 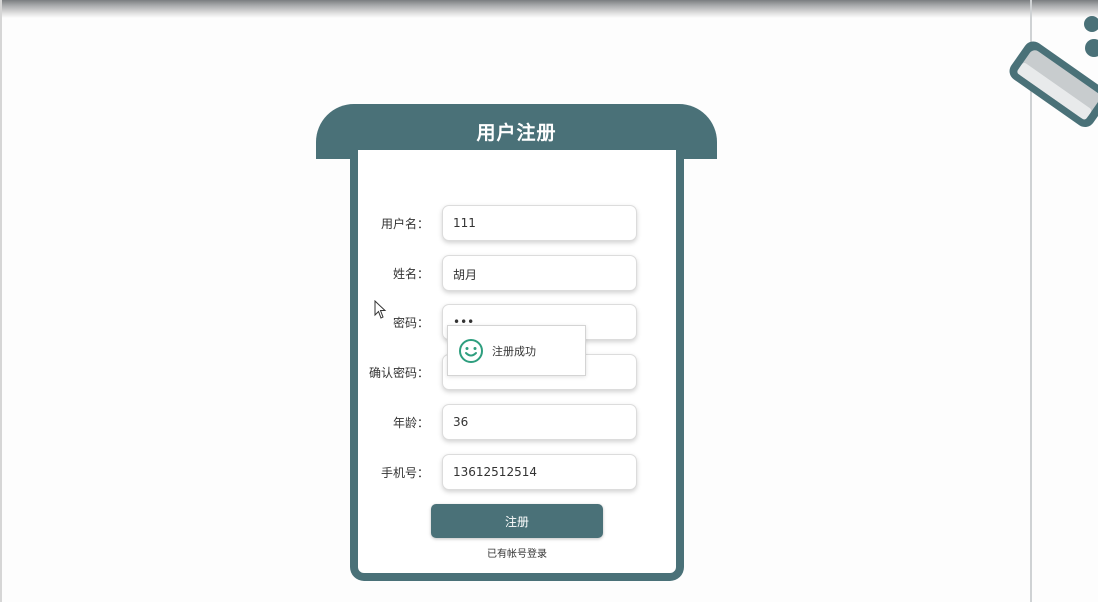 I want to click on browser-top-shadow, so click(x=549, y=9).